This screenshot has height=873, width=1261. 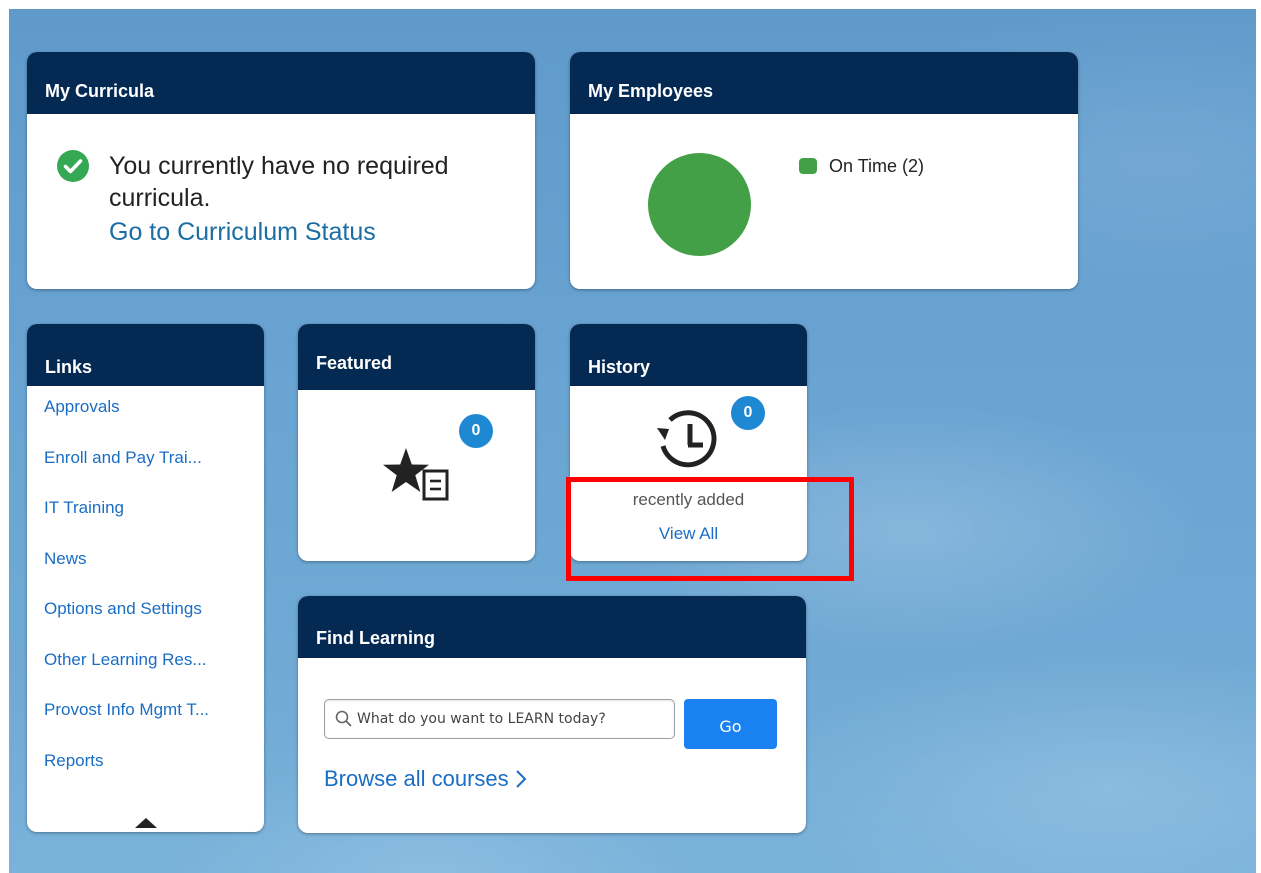 I want to click on employees-legend: On Time (2), so click(x=861, y=166).